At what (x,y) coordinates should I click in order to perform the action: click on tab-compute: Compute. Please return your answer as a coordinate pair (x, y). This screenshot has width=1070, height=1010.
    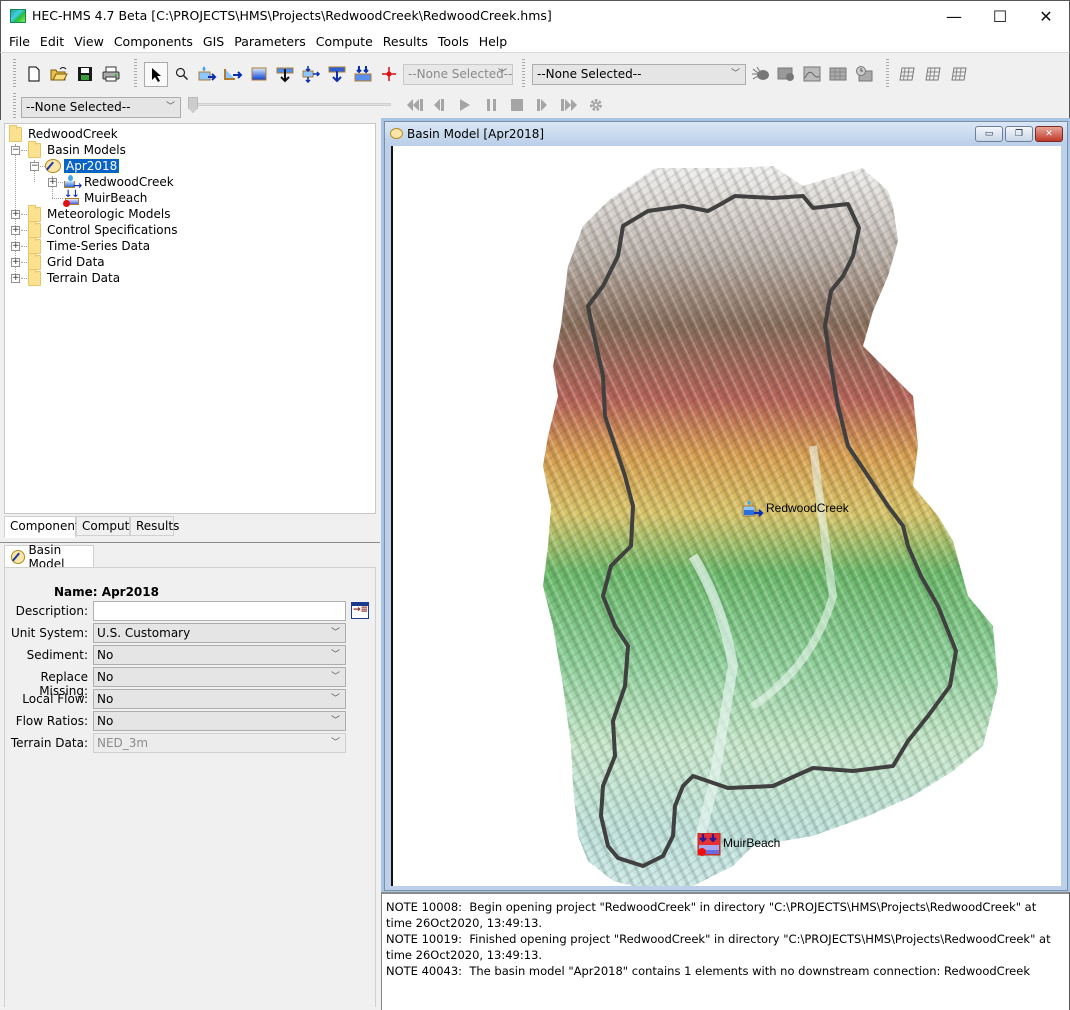
    Looking at the image, I should click on (106, 526).